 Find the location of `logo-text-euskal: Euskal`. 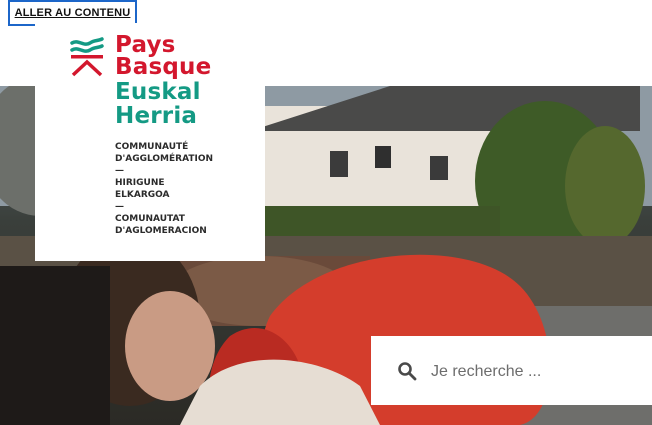

logo-text-euskal: Euskal is located at coordinates (158, 92).